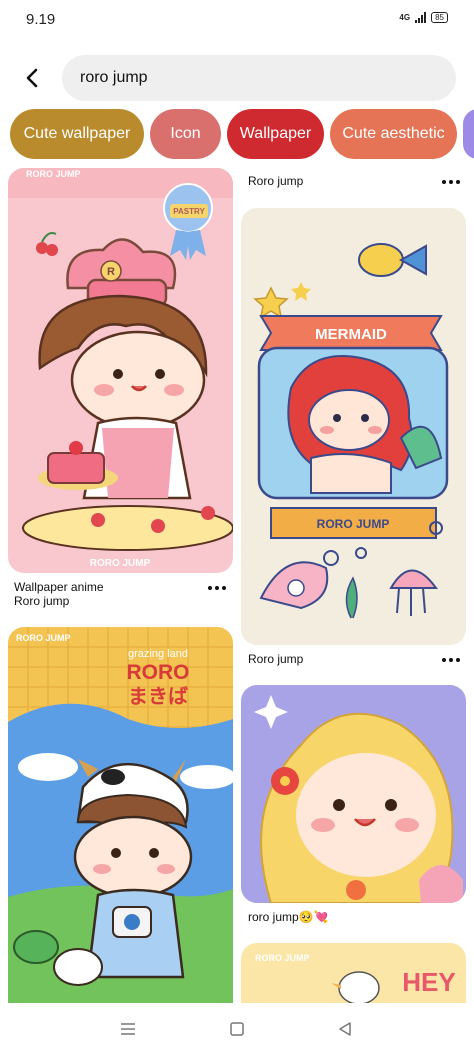 The image size is (474, 1053). I want to click on battery-level: 85, so click(439, 17).